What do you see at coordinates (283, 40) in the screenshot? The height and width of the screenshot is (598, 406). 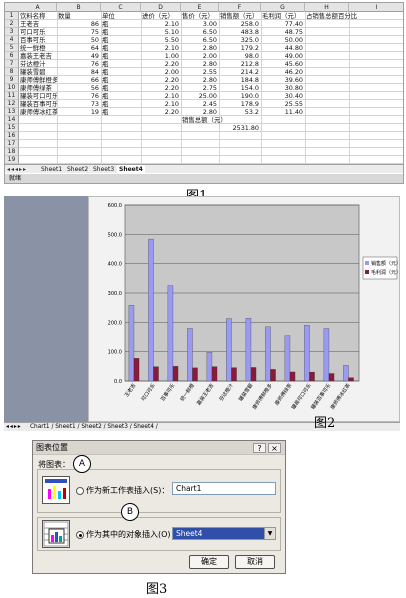 I see `table-cell: 50.00` at bounding box center [283, 40].